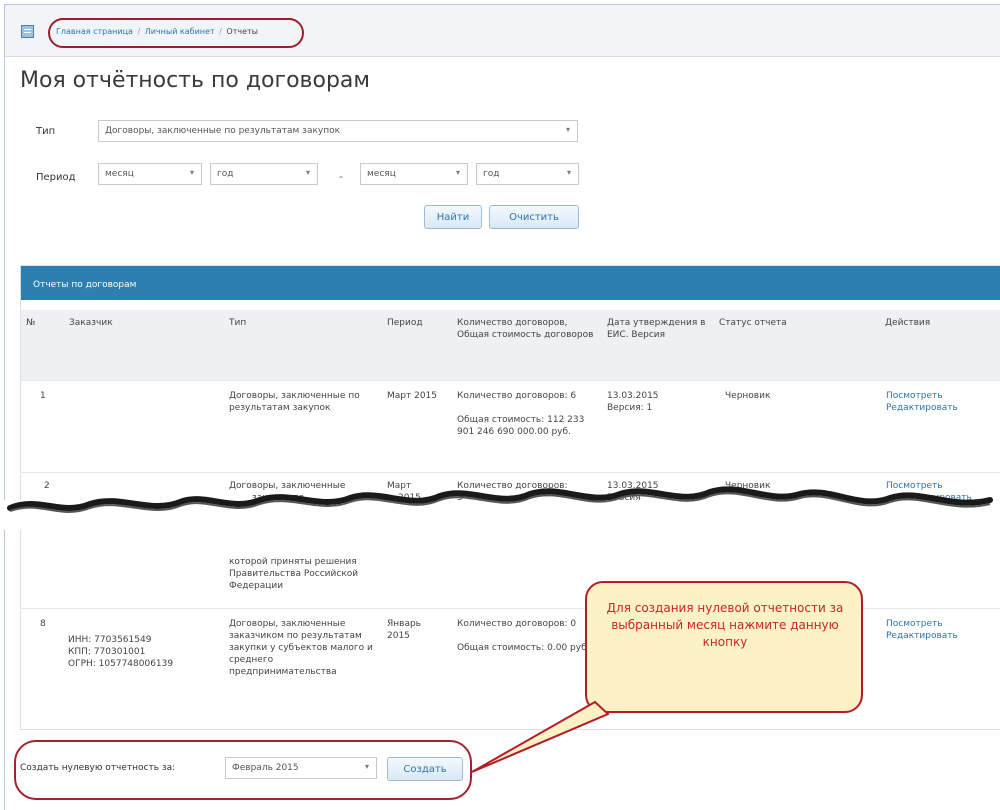 The width and height of the screenshot is (1000, 810). Describe the element at coordinates (195, 80) in the screenshot. I see `page-title: Моя отчётность по договорам` at that location.